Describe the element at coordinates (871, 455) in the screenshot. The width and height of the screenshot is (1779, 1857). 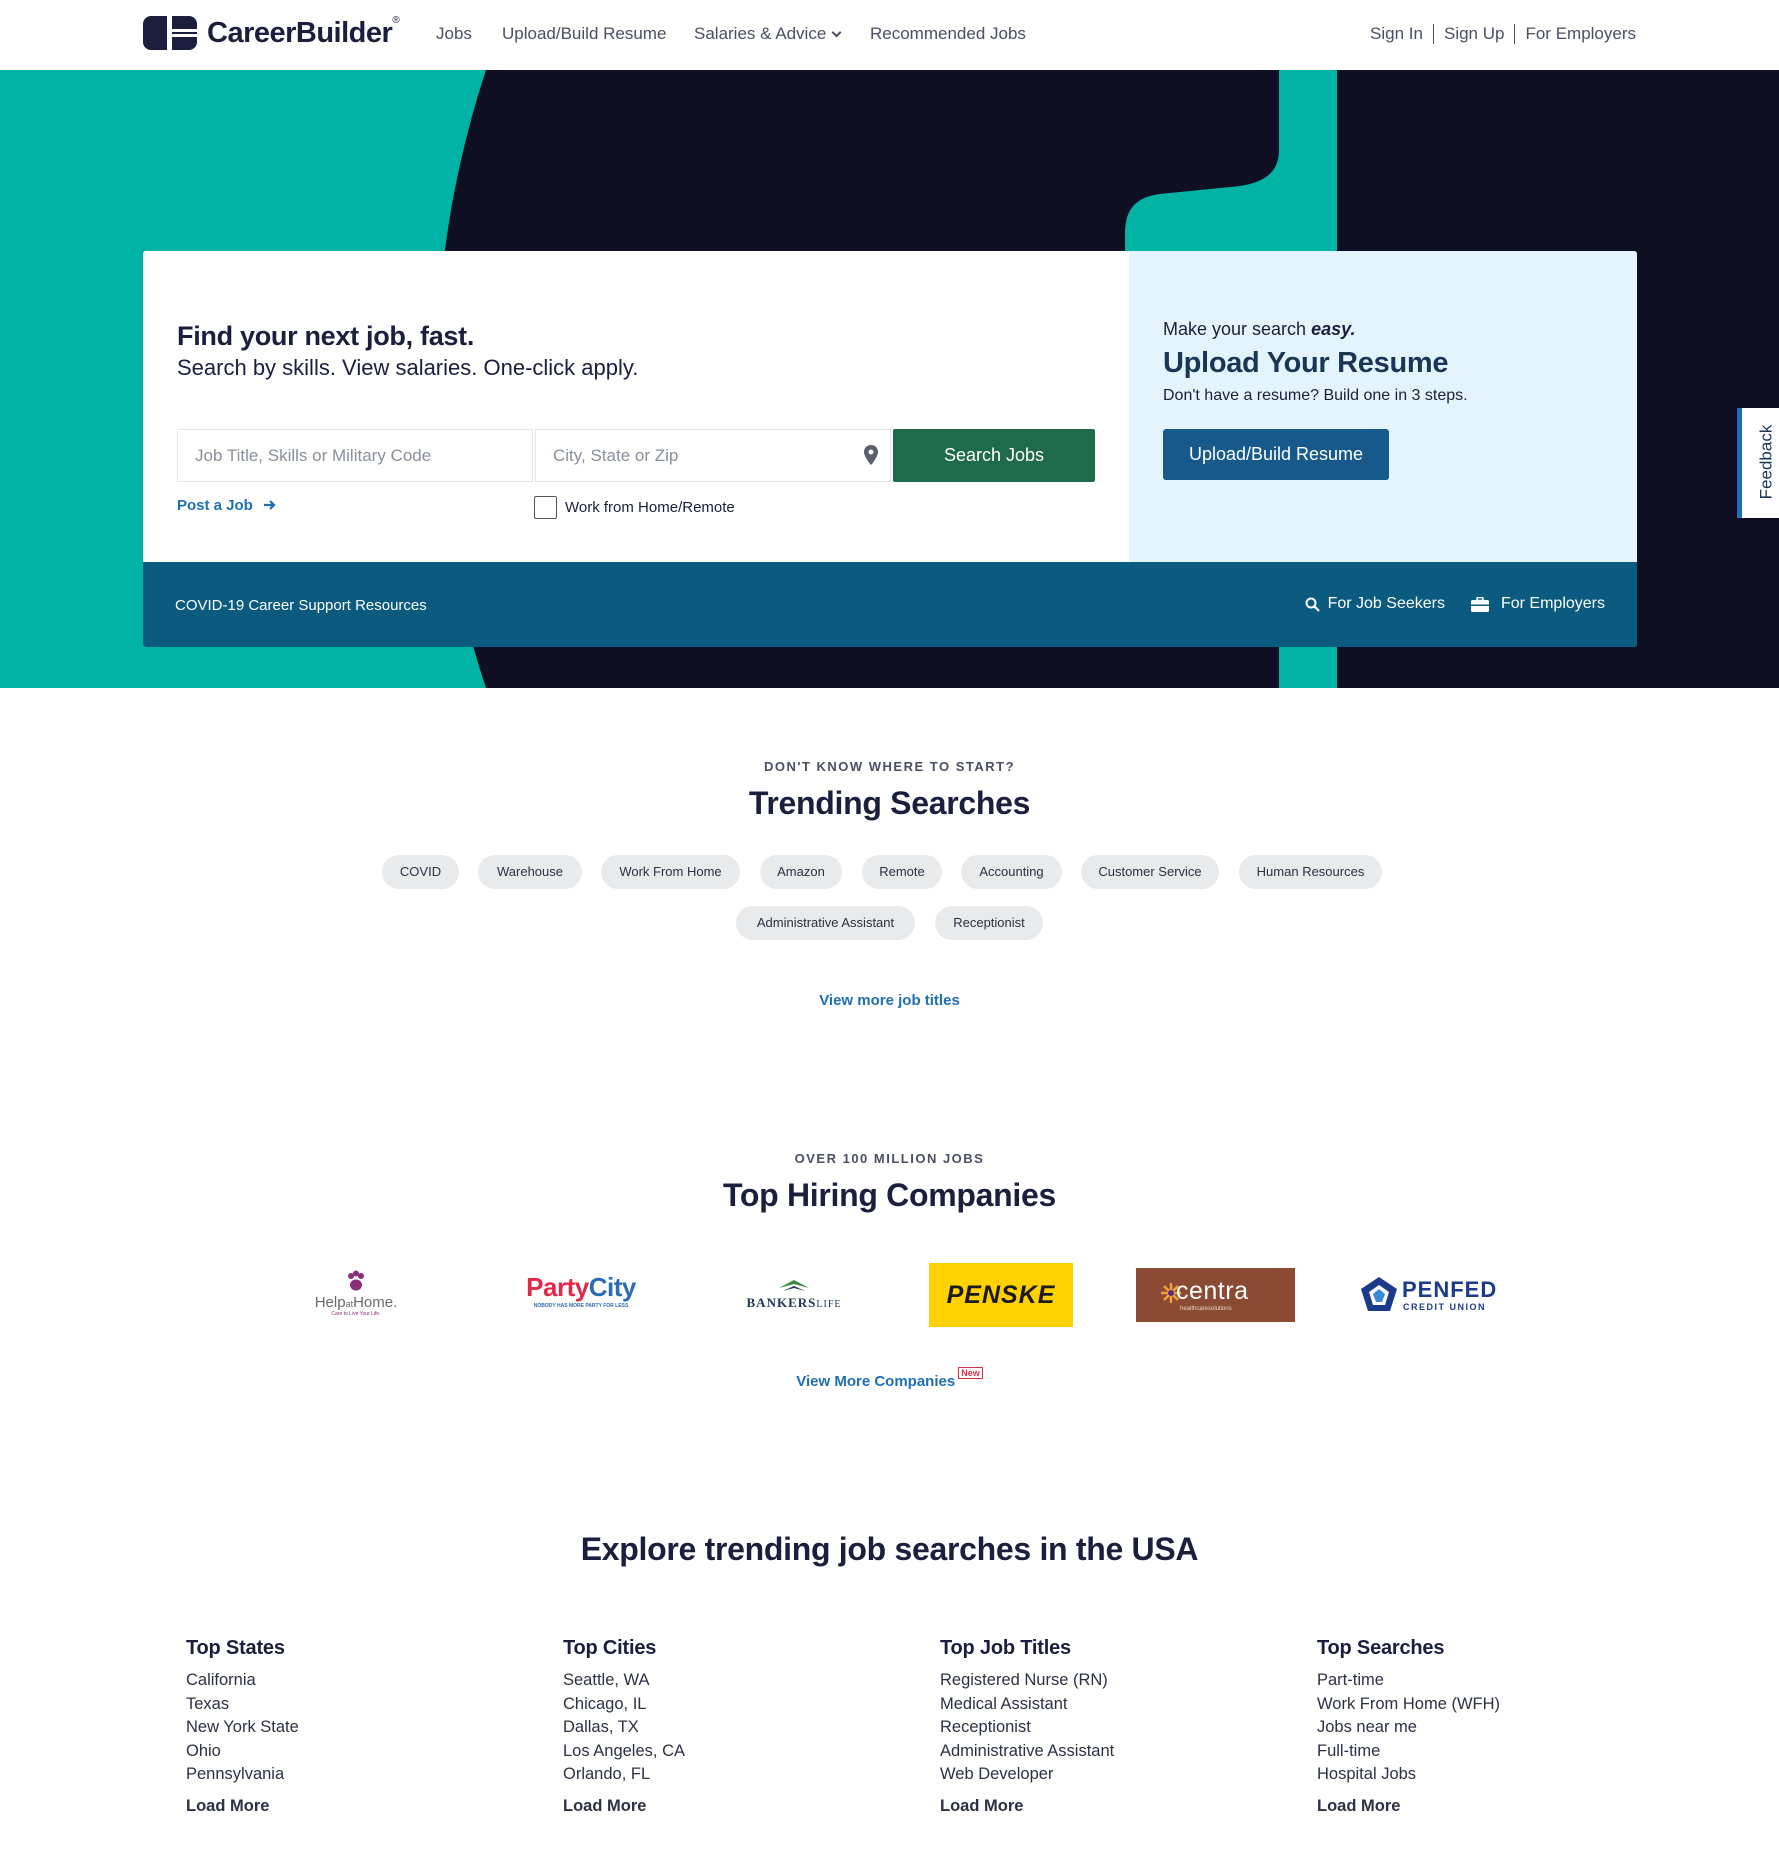
I see `location-pin-icon` at that location.